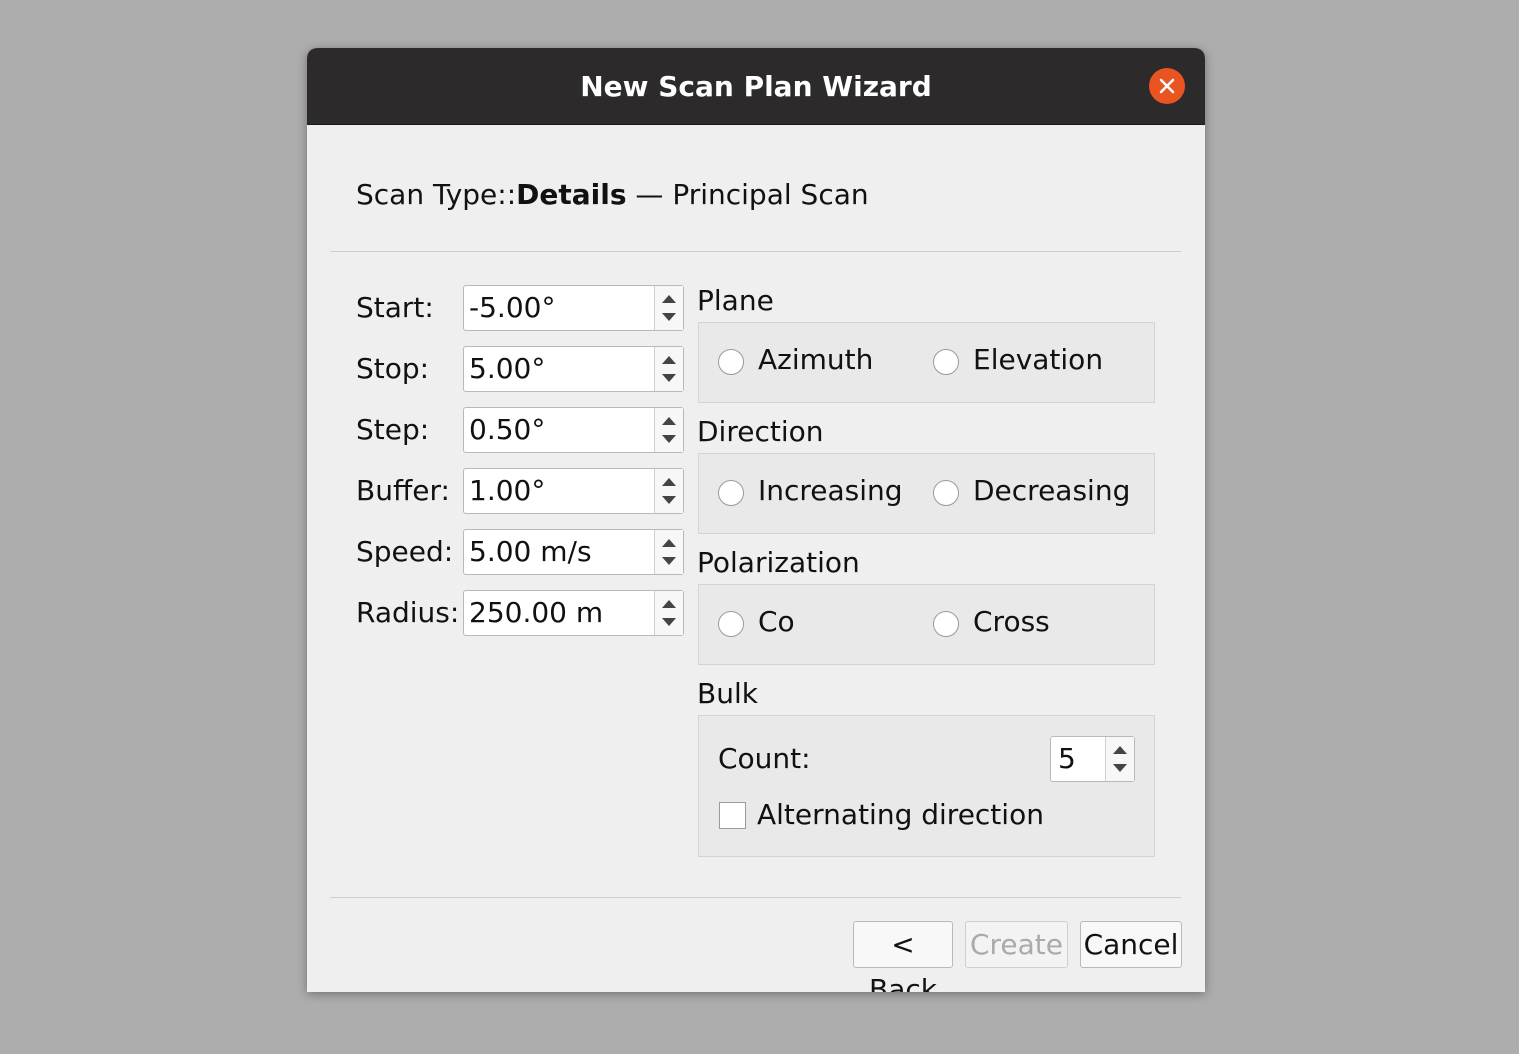 This screenshot has height=1054, width=1519. I want to click on count-value: 5, so click(1067, 759).